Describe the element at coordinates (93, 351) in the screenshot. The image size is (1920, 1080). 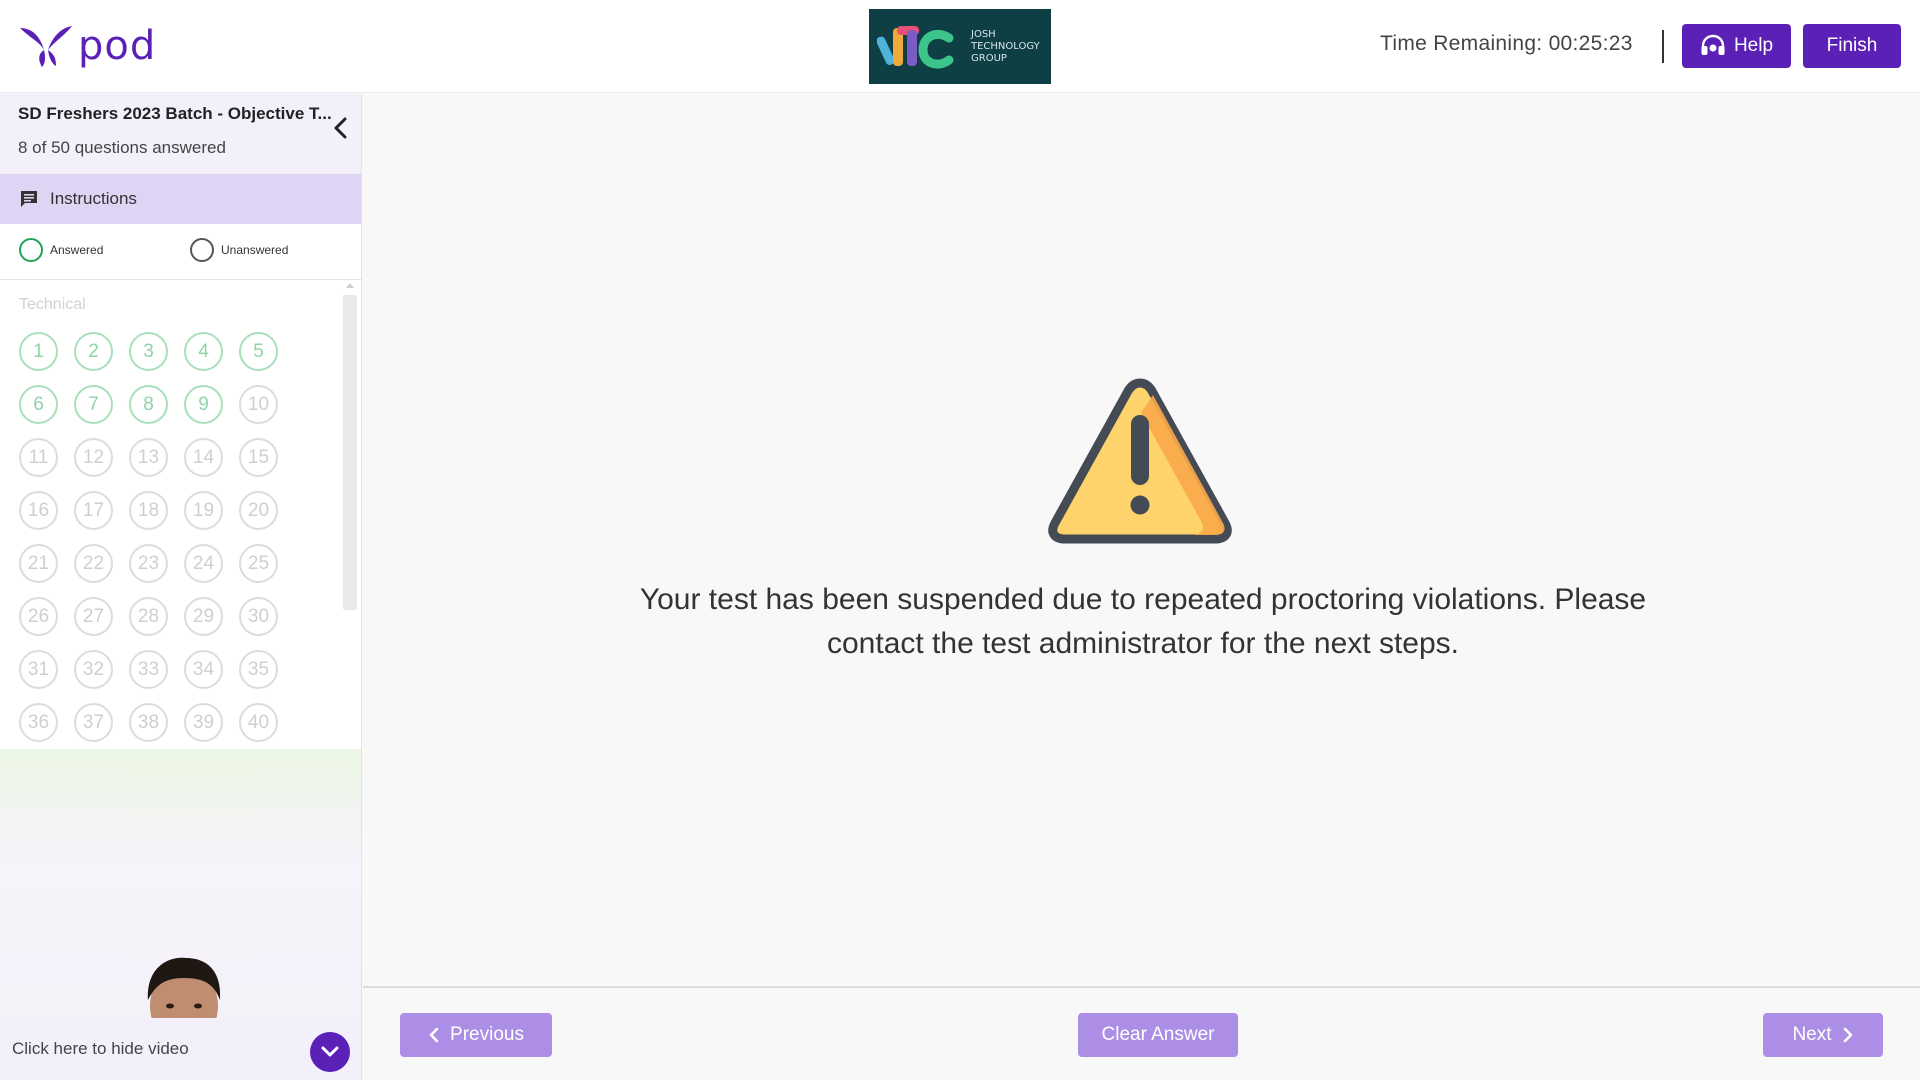
I see `question-button: 2` at that location.